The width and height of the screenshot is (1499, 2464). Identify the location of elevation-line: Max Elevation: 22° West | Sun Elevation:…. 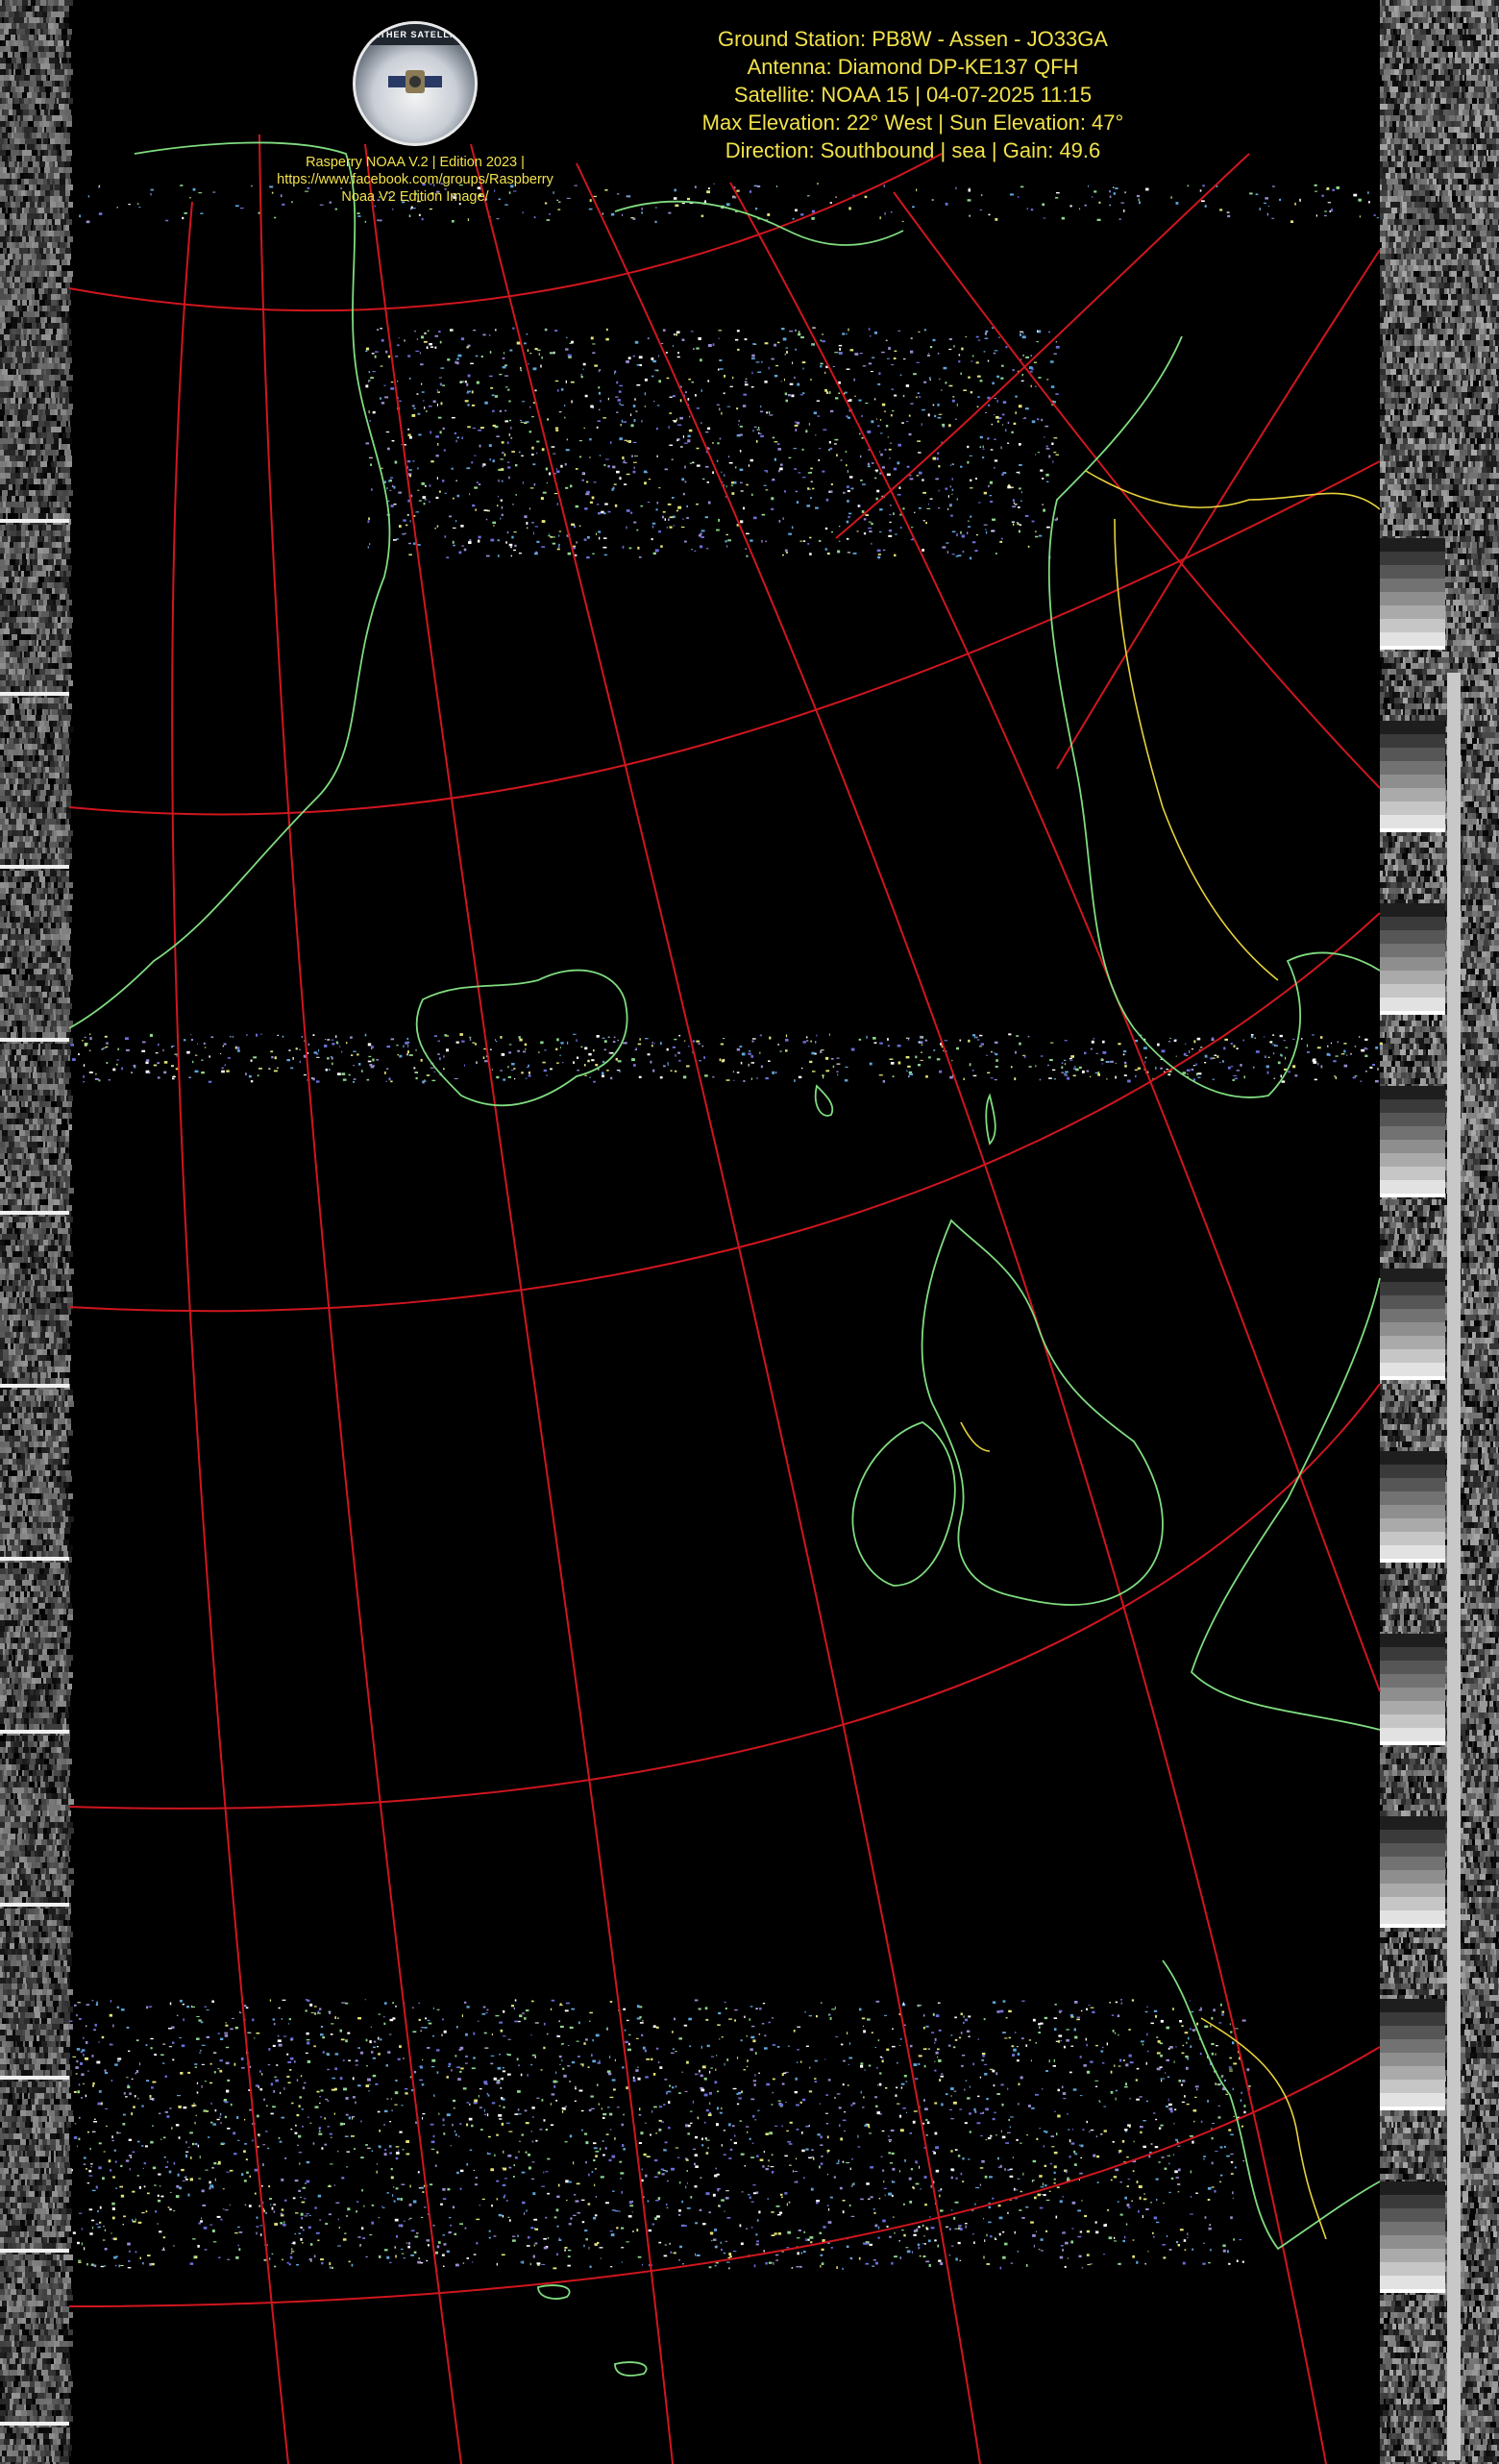
(913, 122).